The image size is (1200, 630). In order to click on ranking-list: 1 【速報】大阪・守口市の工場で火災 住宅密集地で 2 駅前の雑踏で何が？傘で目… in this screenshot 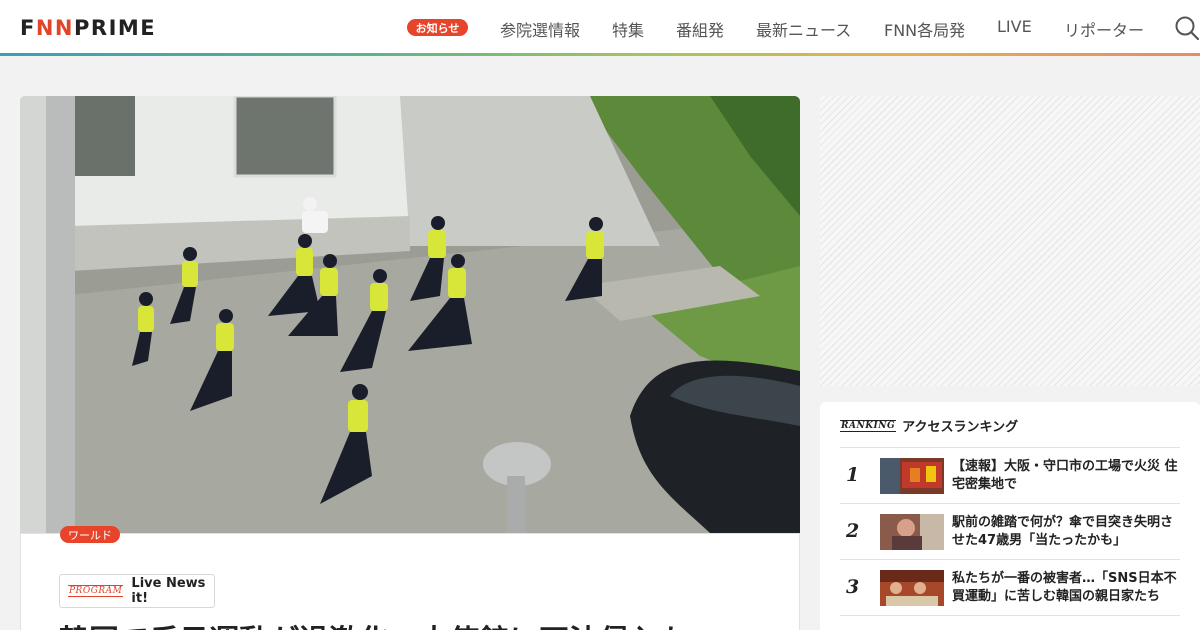, I will do `click(1010, 531)`.